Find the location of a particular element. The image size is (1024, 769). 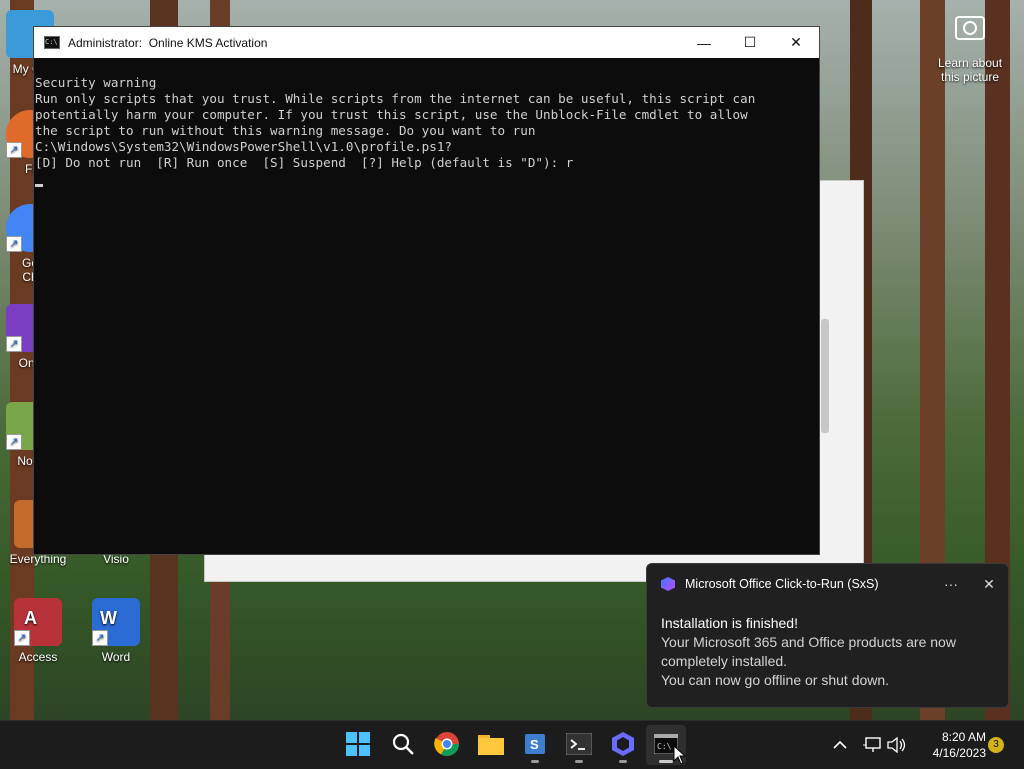

toast-close-button: ✕ is located at coordinates (989, 584).